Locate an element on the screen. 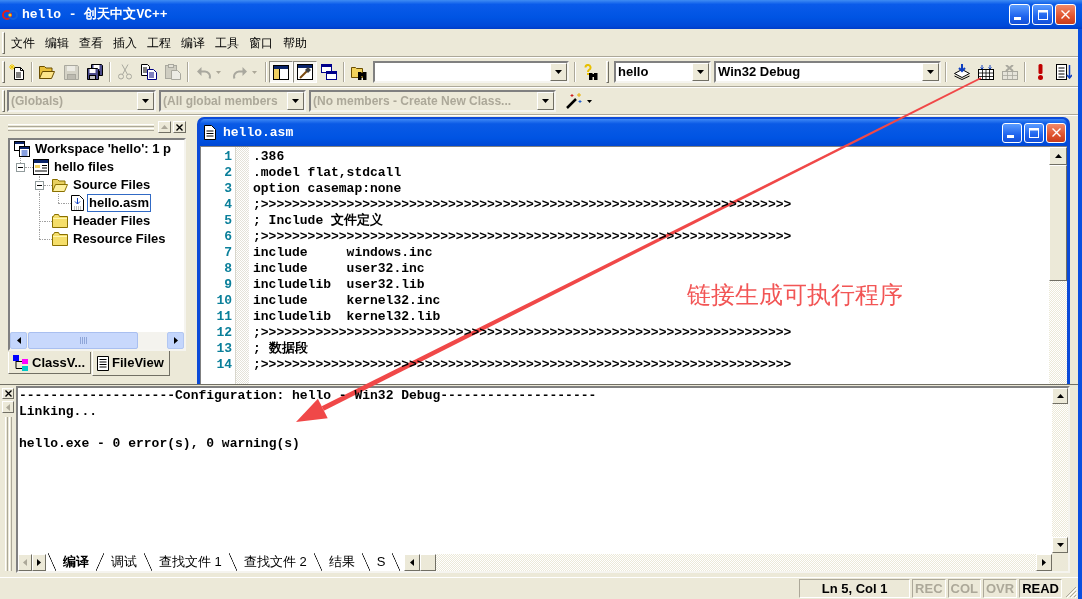 The image size is (1082, 599). redo-arrow-icon is located at coordinates (240, 72).